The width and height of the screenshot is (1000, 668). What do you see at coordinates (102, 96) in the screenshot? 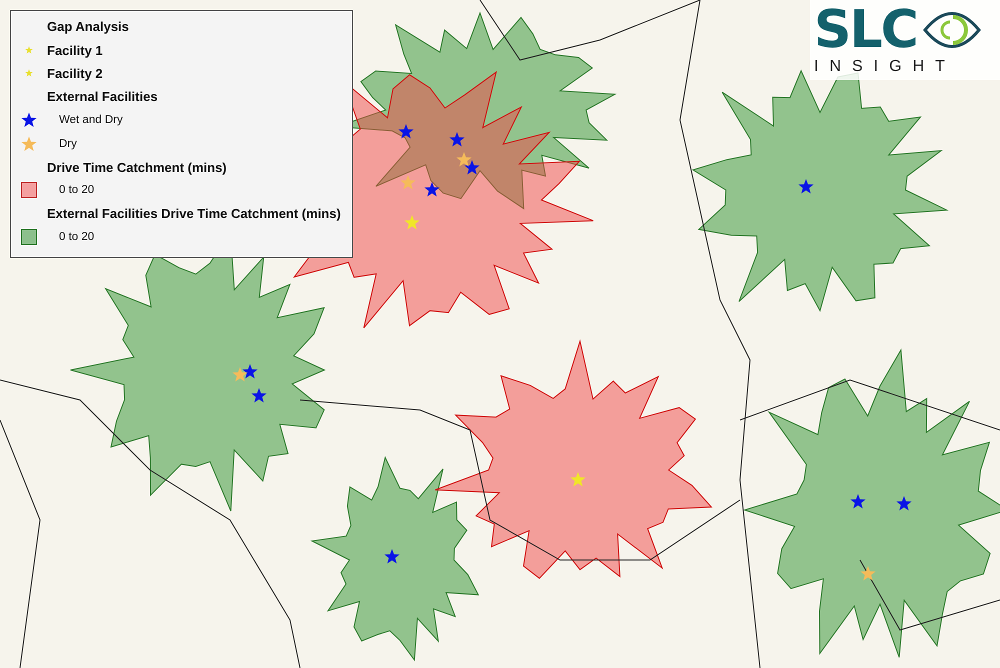
I see `legend-heading: External Facilities` at bounding box center [102, 96].